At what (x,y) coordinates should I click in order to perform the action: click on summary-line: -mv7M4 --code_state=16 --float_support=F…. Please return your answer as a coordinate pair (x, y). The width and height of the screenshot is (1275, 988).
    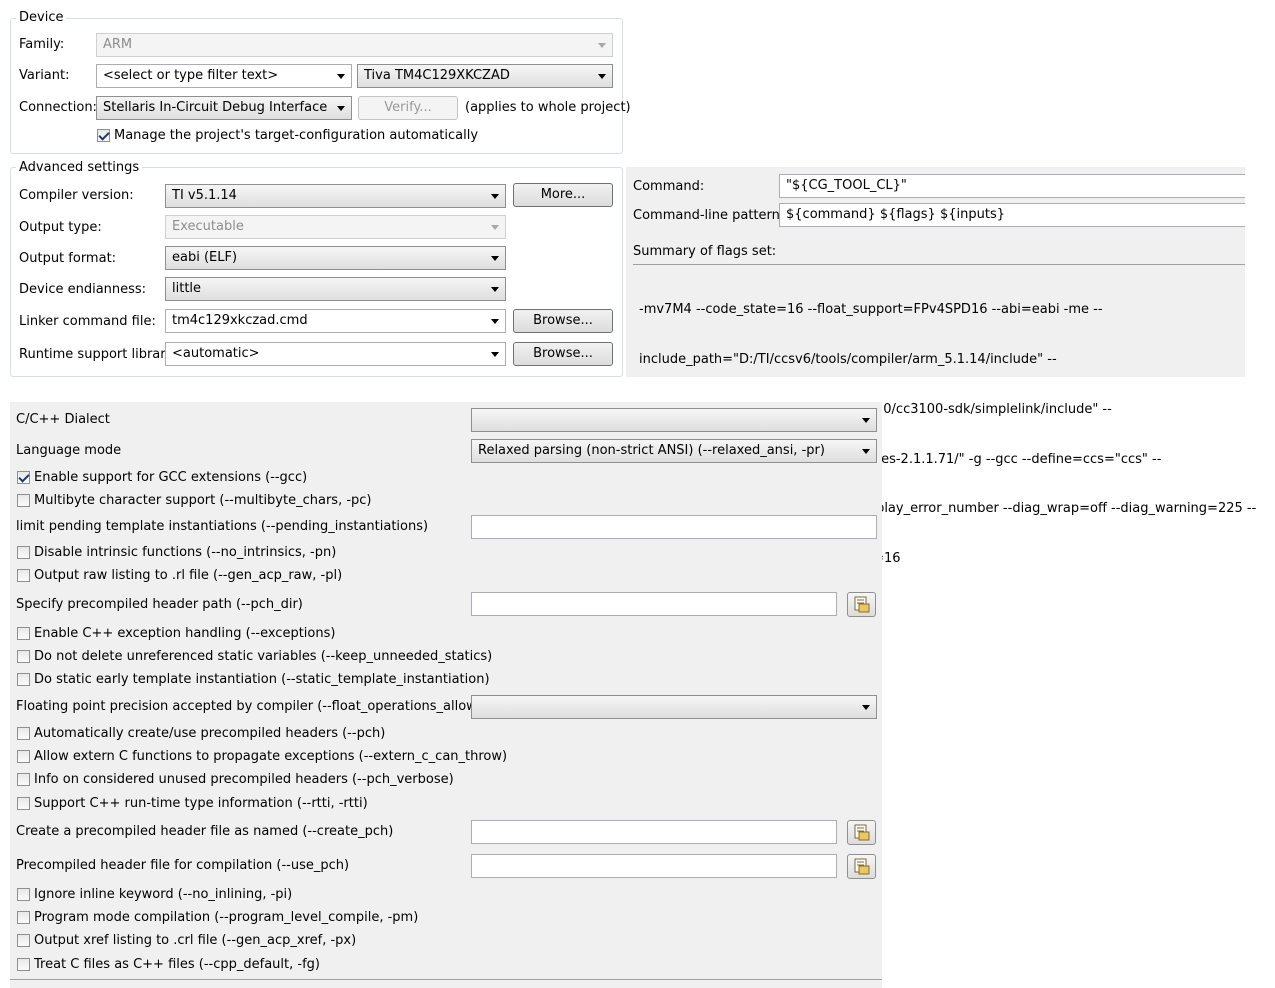
    Looking at the image, I should click on (871, 310).